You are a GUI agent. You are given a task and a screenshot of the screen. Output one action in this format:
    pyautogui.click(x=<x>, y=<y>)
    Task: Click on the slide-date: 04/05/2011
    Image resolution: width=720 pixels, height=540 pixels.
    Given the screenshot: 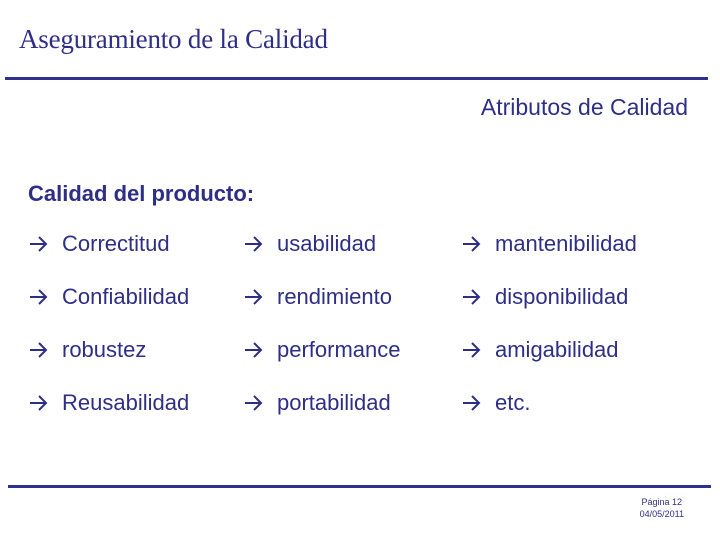 What is the action you would take?
    pyautogui.click(x=661, y=514)
    